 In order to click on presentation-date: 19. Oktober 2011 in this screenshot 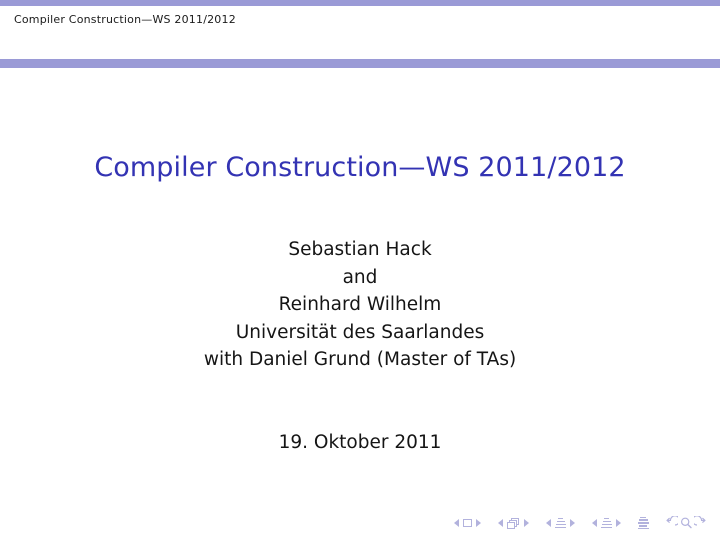, I will do `click(360, 442)`.